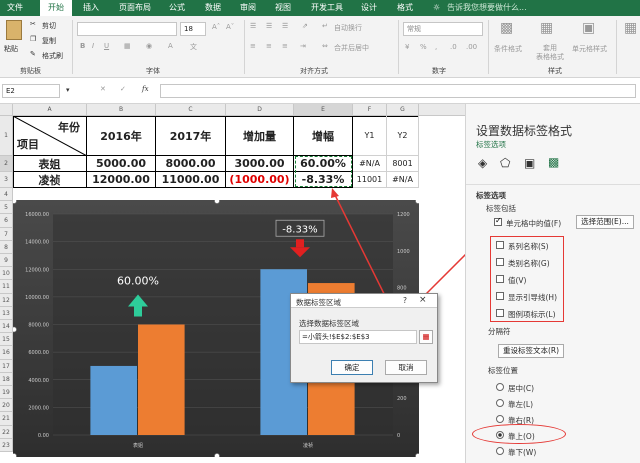 The height and width of the screenshot is (463, 640). Describe the element at coordinates (500, 387) in the screenshot. I see `radio-center` at that location.